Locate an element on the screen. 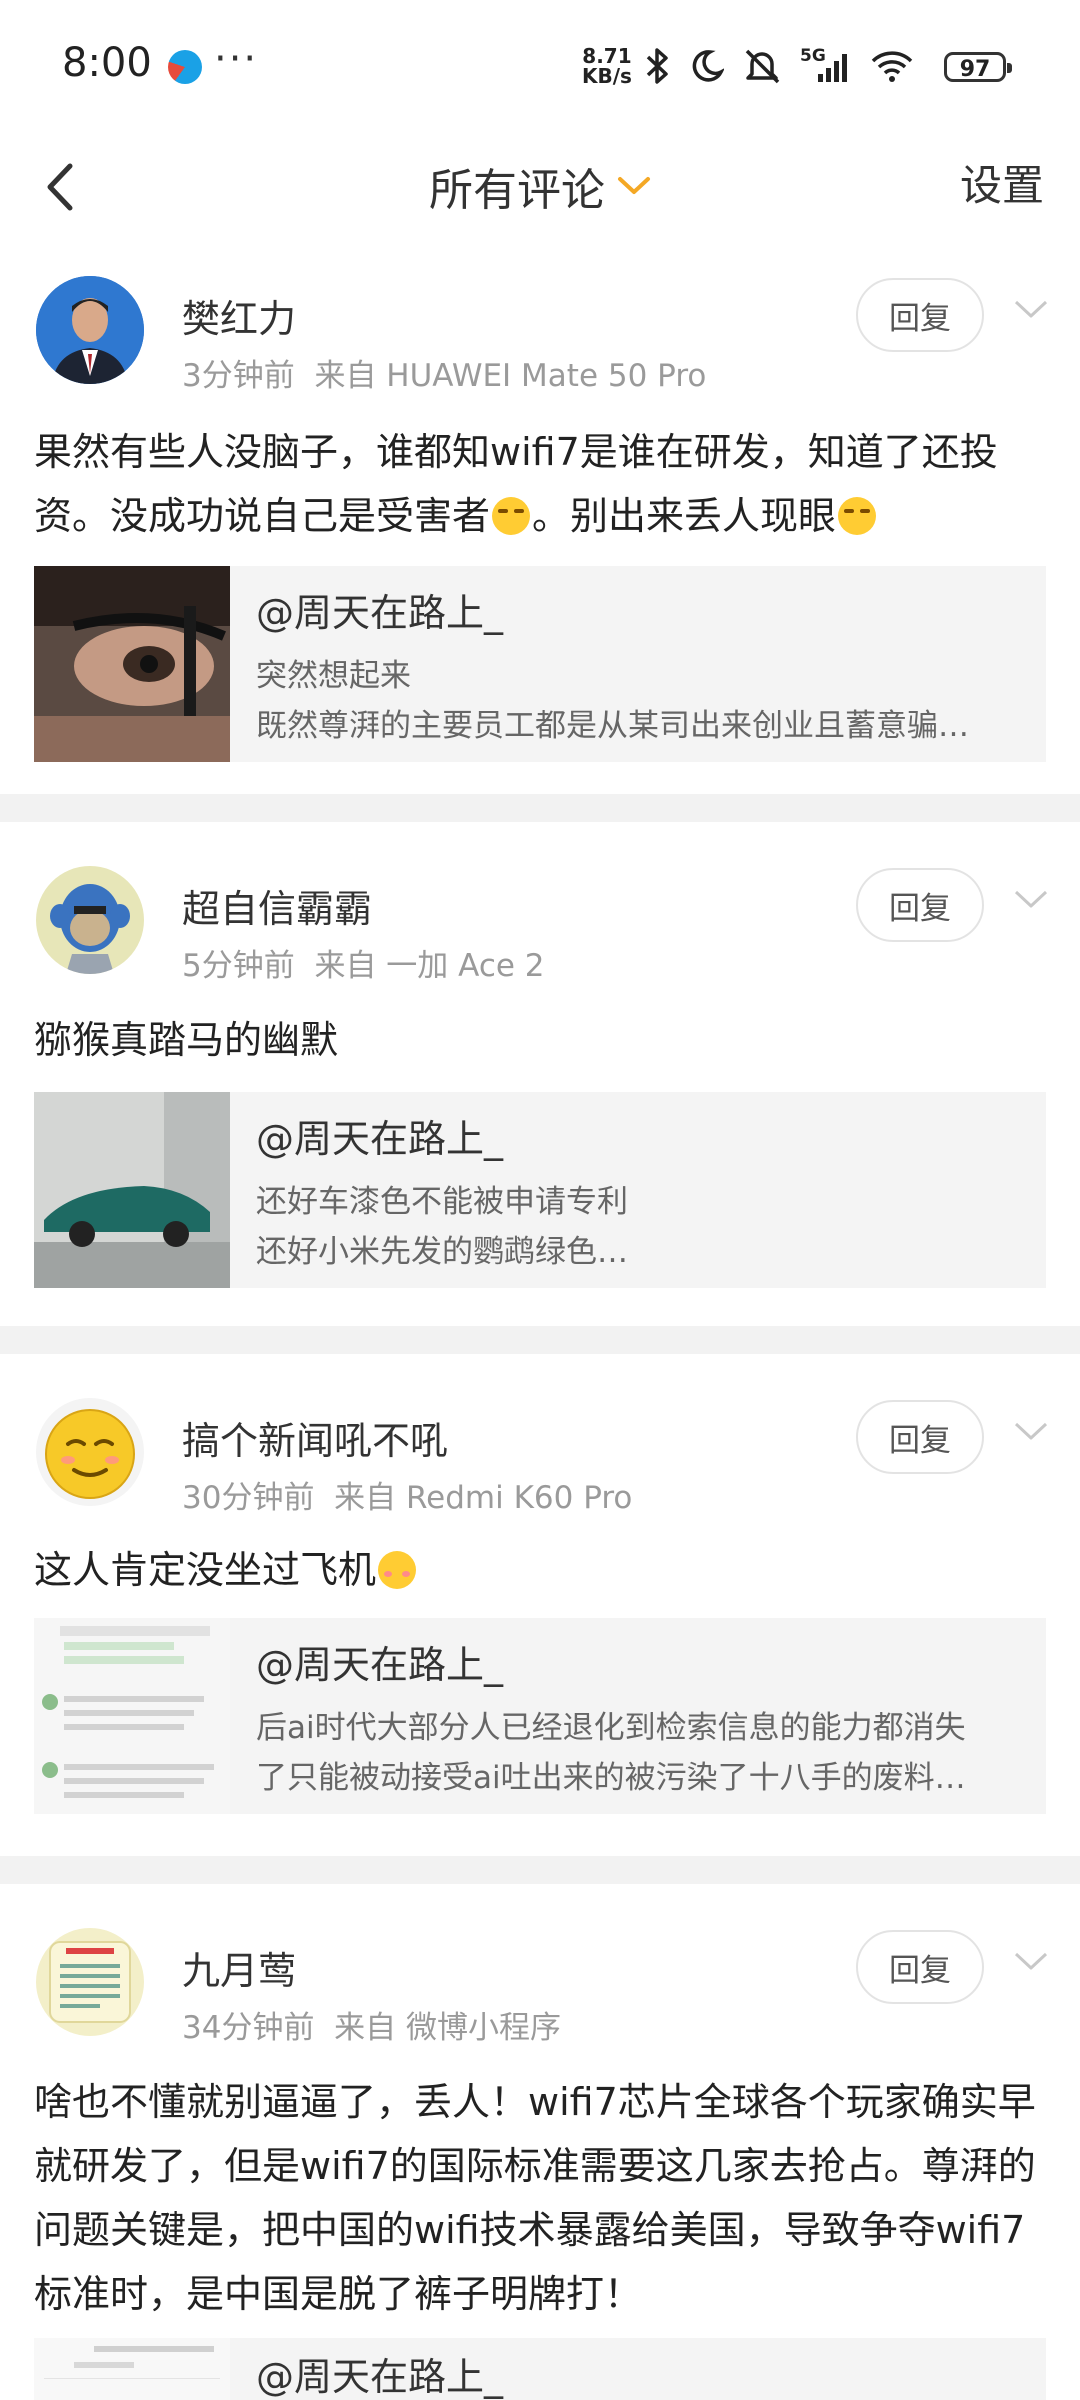  comment-meta: 30分钟前 来自 Redmi K60 Pro is located at coordinates (407, 1494).